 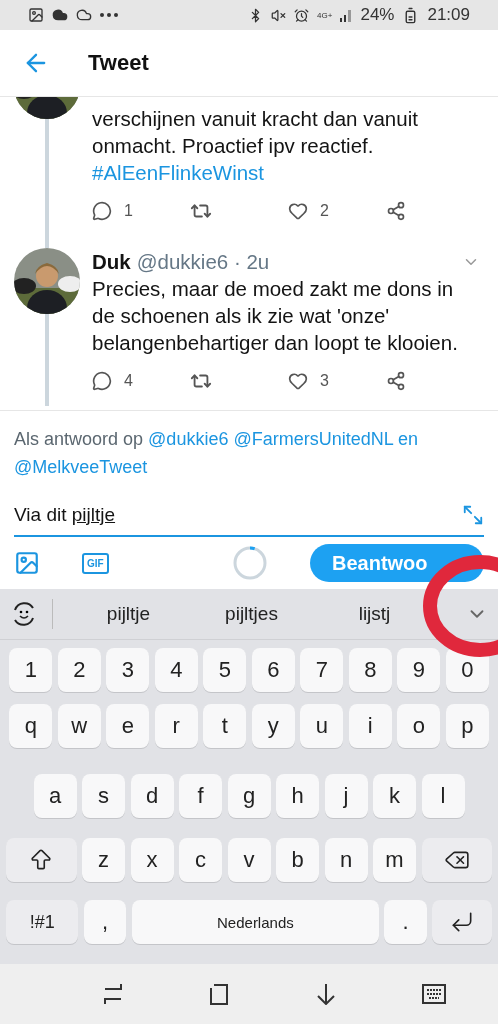 I want to click on key: ,, so click(x=105, y=922).